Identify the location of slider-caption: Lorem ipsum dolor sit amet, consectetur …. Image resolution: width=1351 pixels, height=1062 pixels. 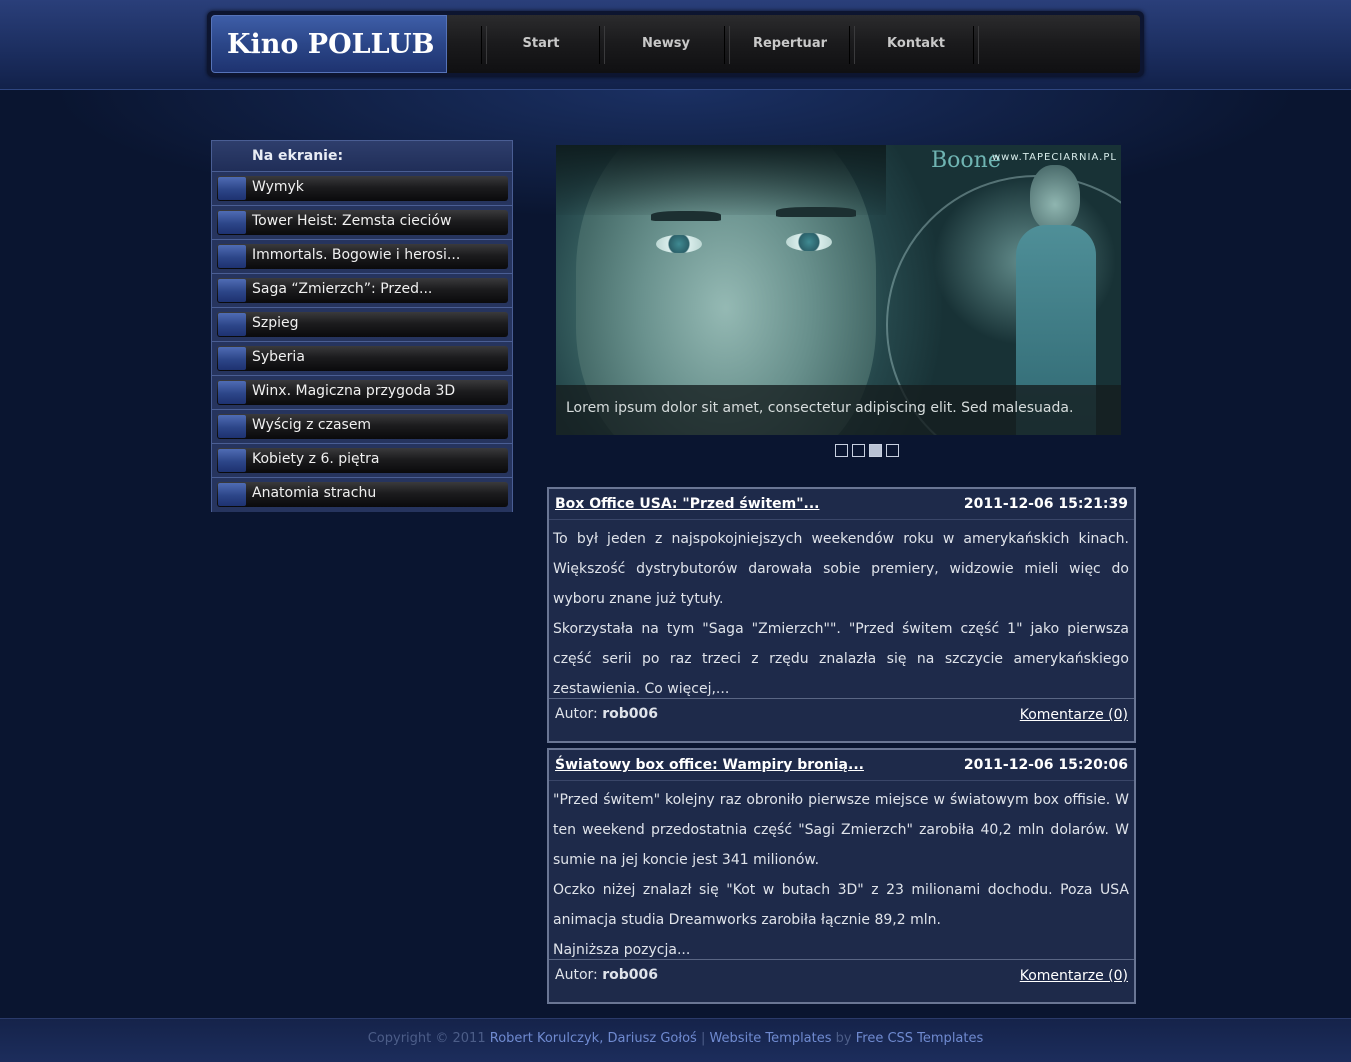
(838, 410).